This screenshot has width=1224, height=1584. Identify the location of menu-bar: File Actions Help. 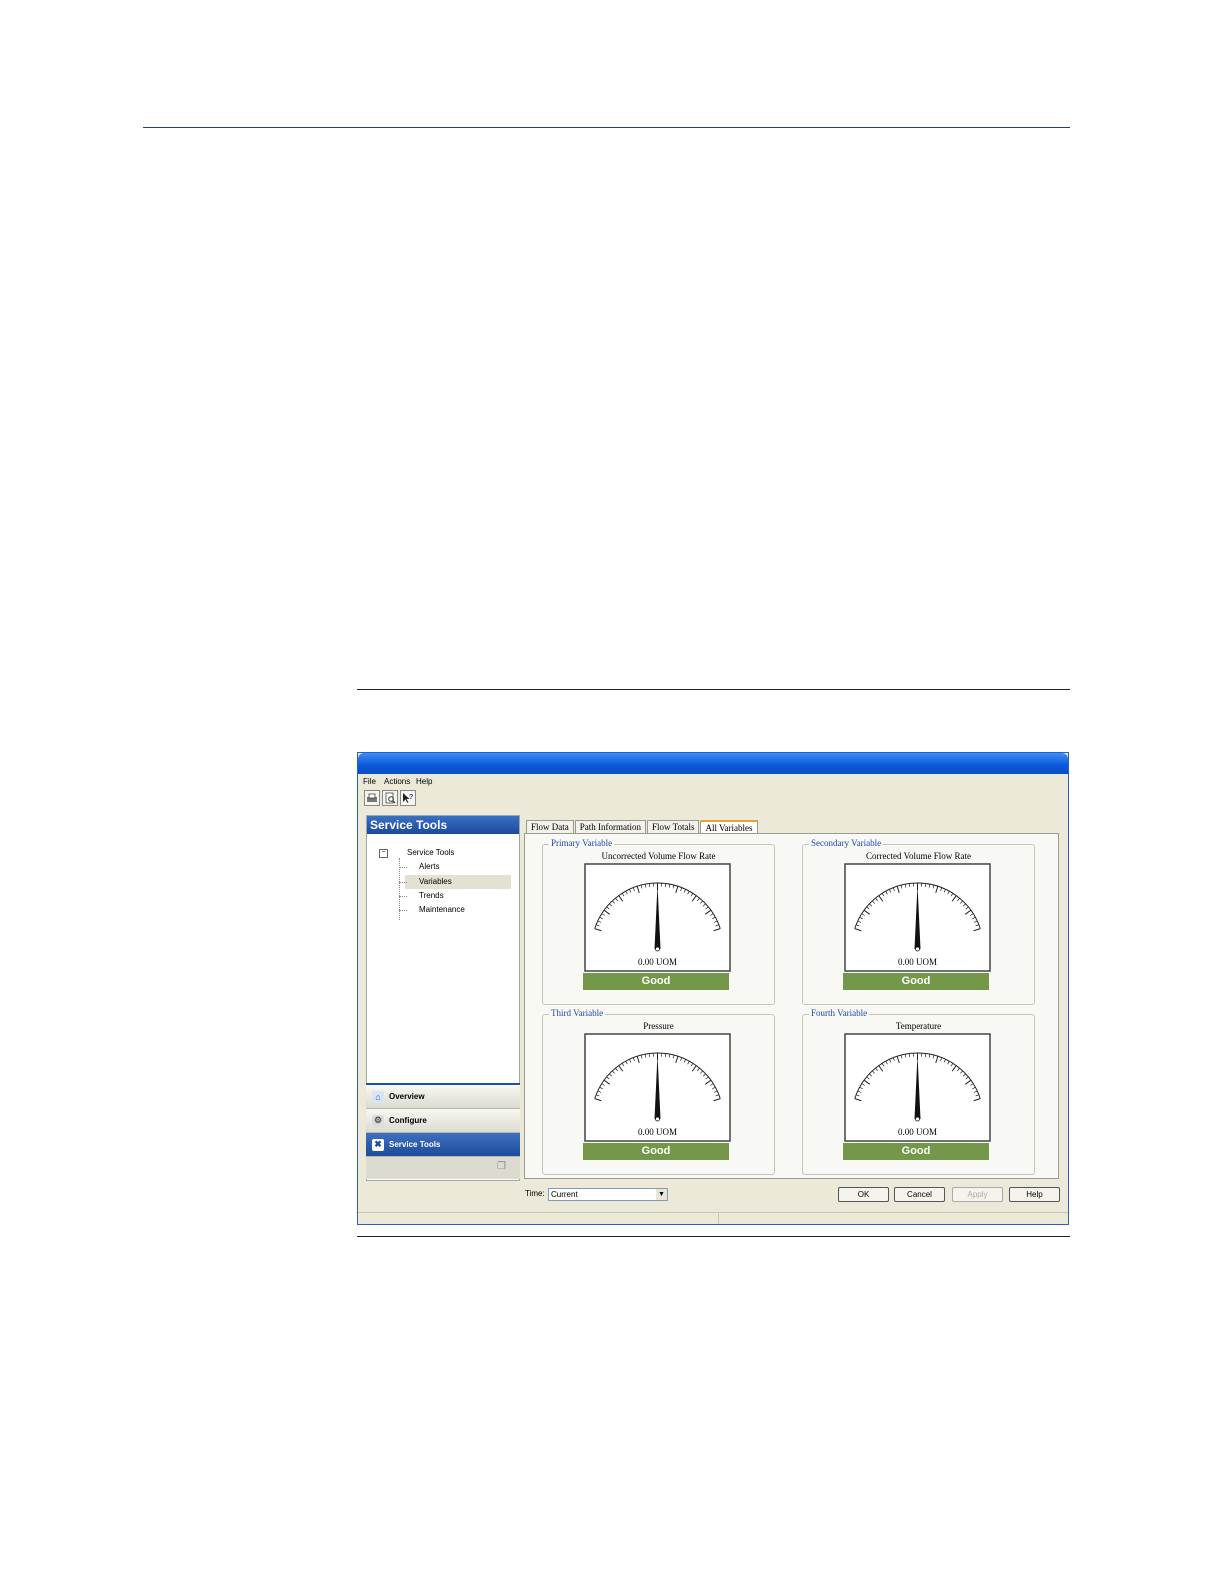
(713, 782).